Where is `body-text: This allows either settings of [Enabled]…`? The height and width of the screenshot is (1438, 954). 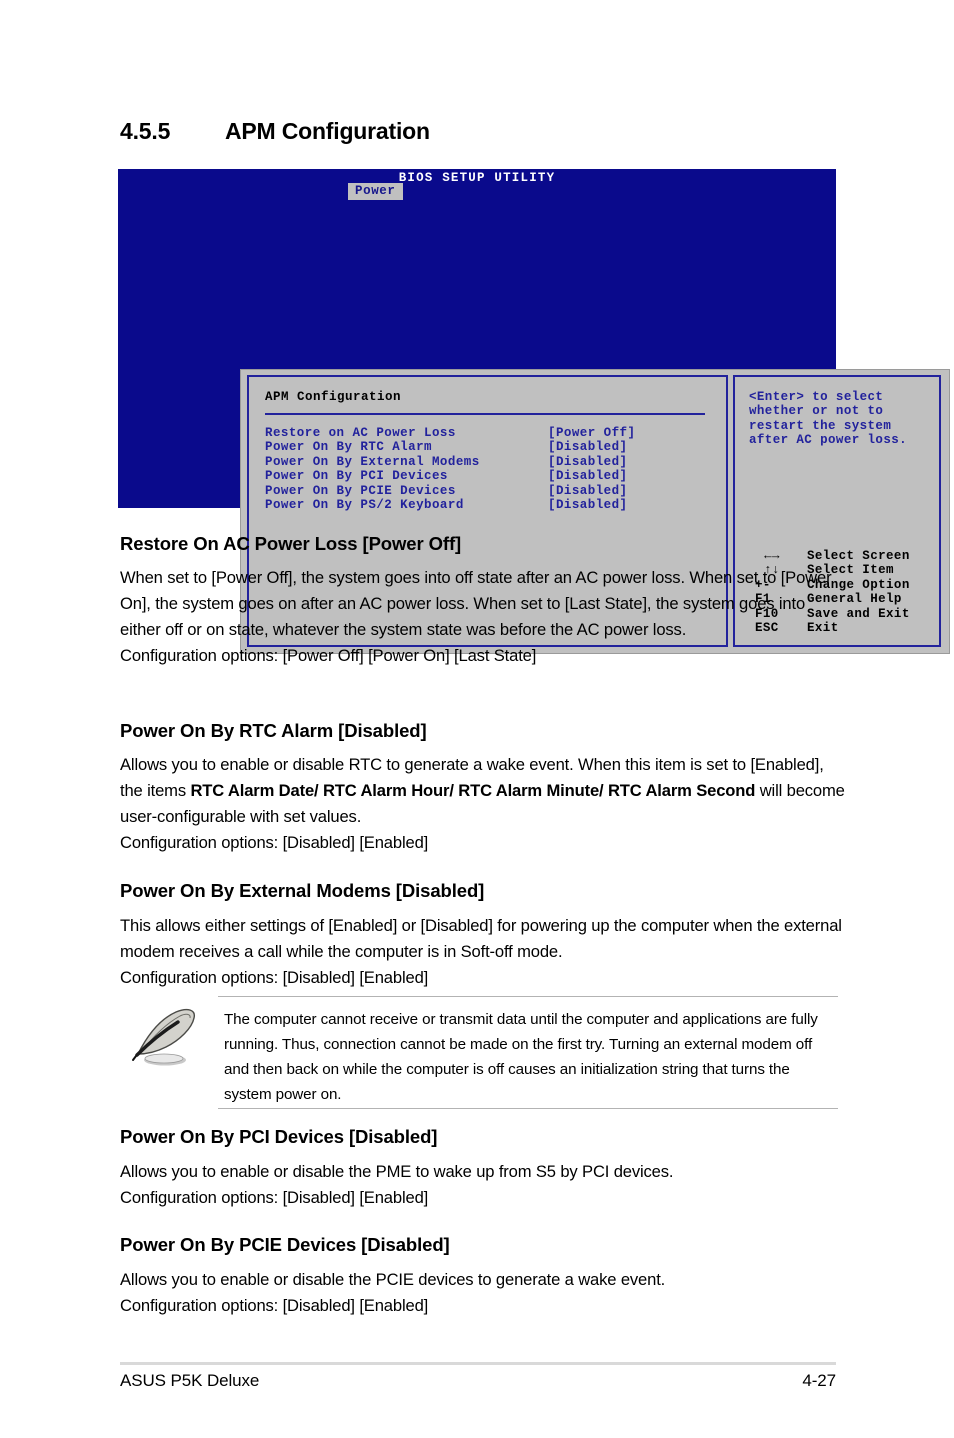
body-text: This allows either settings of [Enabled]… is located at coordinates (481, 938).